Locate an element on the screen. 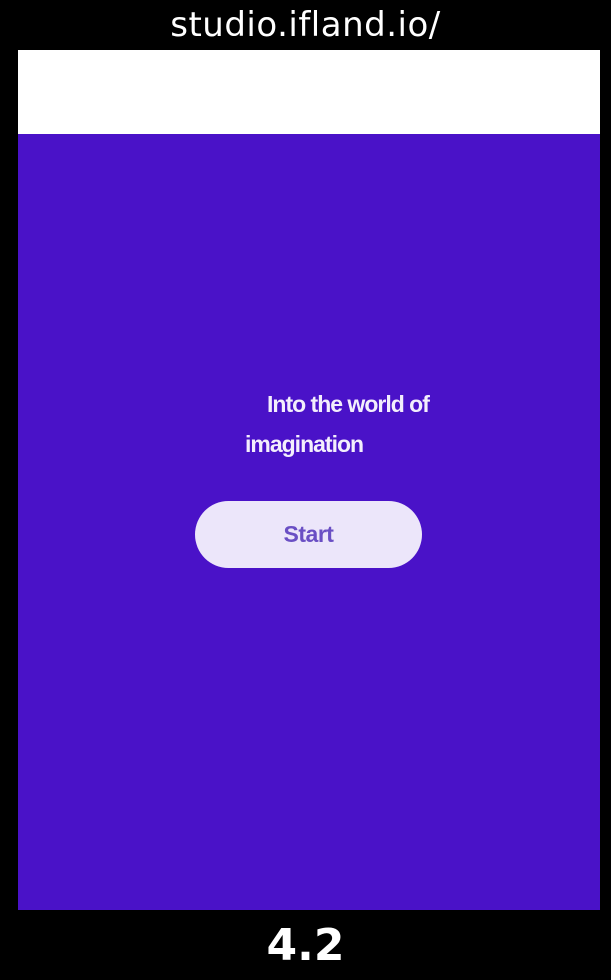 The image size is (611, 980). start-button: Start is located at coordinates (308, 534).